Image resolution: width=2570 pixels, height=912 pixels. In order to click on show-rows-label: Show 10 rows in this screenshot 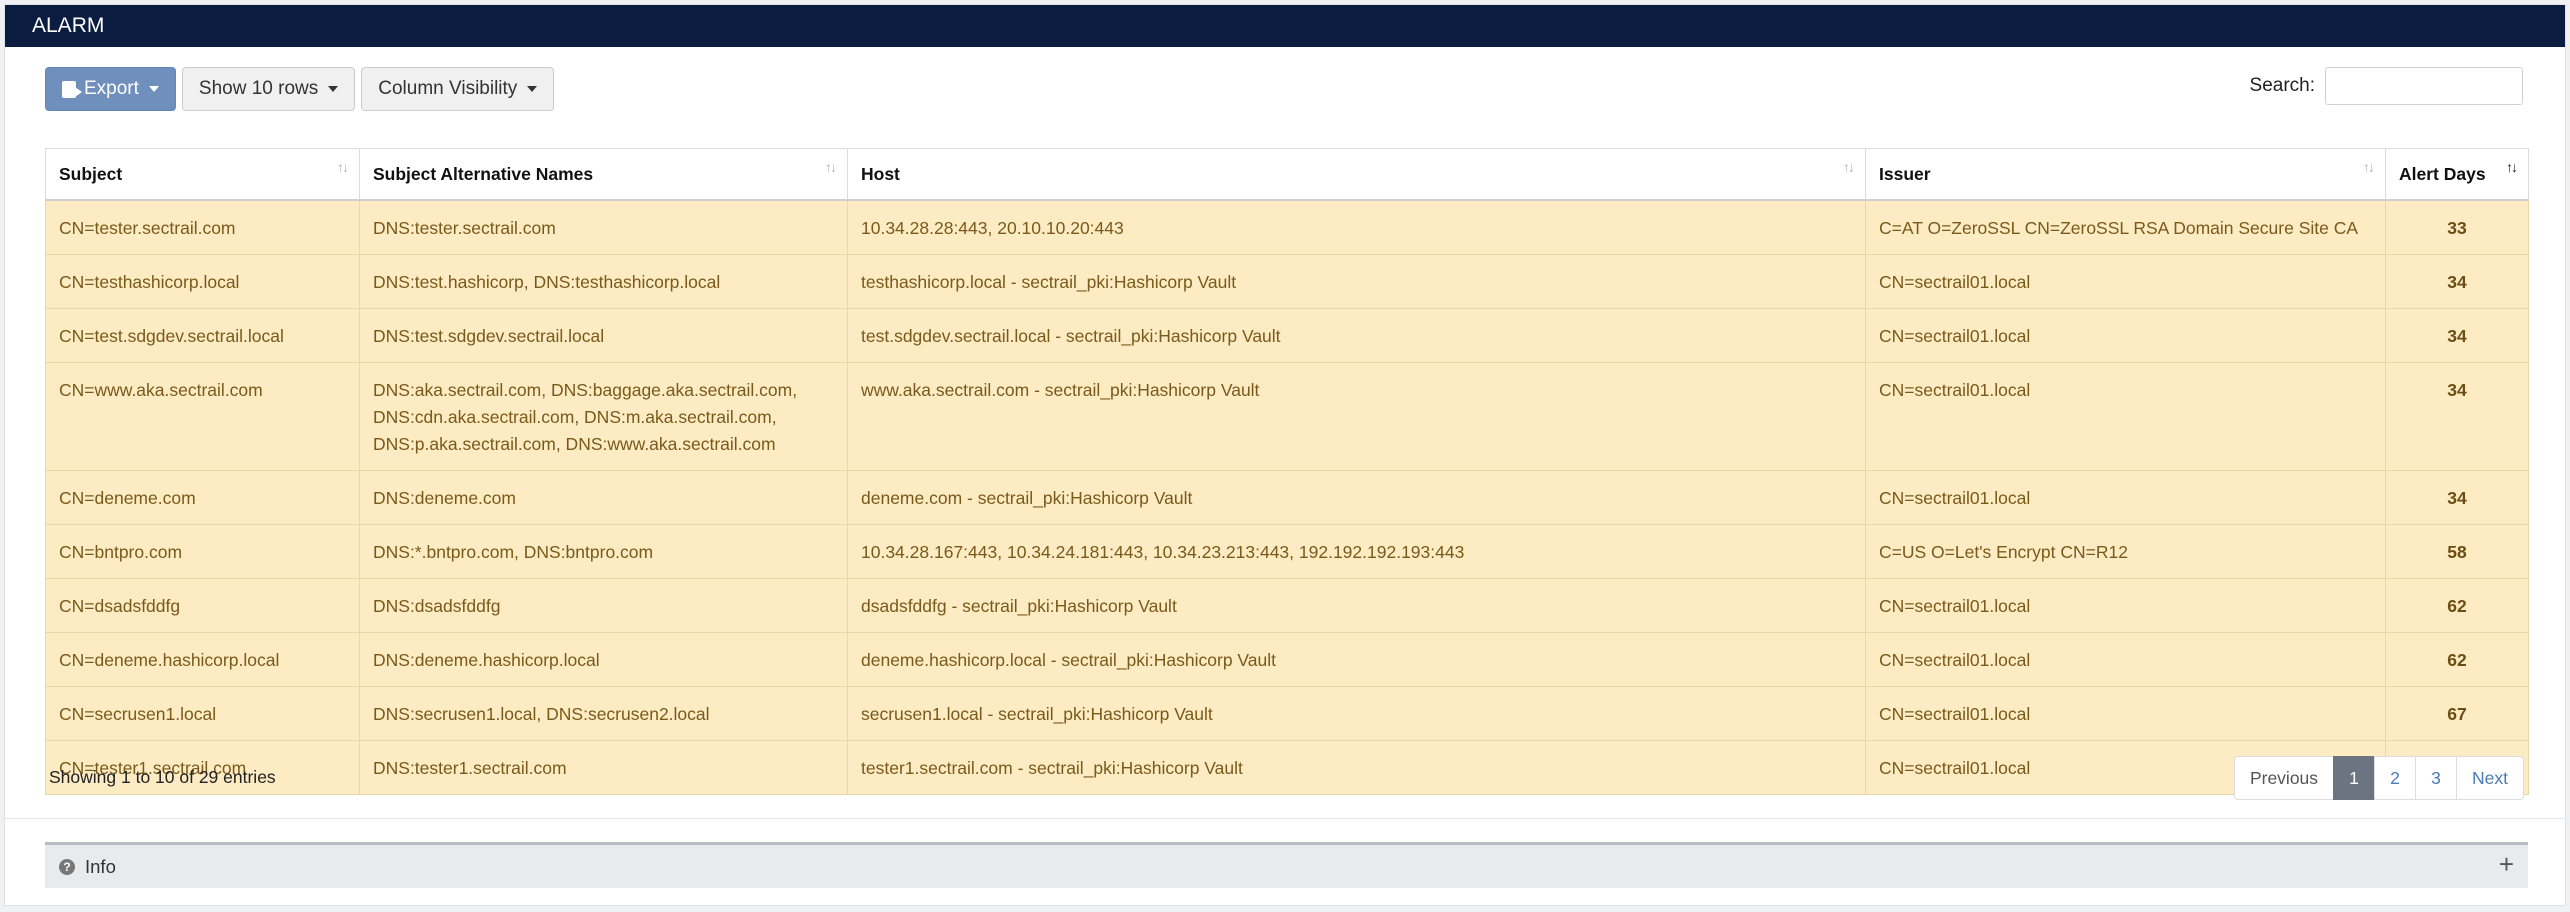, I will do `click(258, 88)`.